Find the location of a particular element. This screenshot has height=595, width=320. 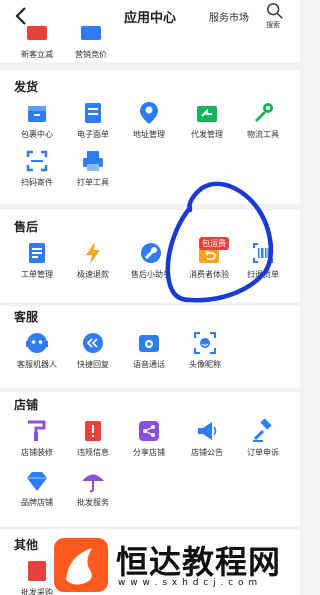

app-voice-call: 语音通话 is located at coordinates (149, 350).